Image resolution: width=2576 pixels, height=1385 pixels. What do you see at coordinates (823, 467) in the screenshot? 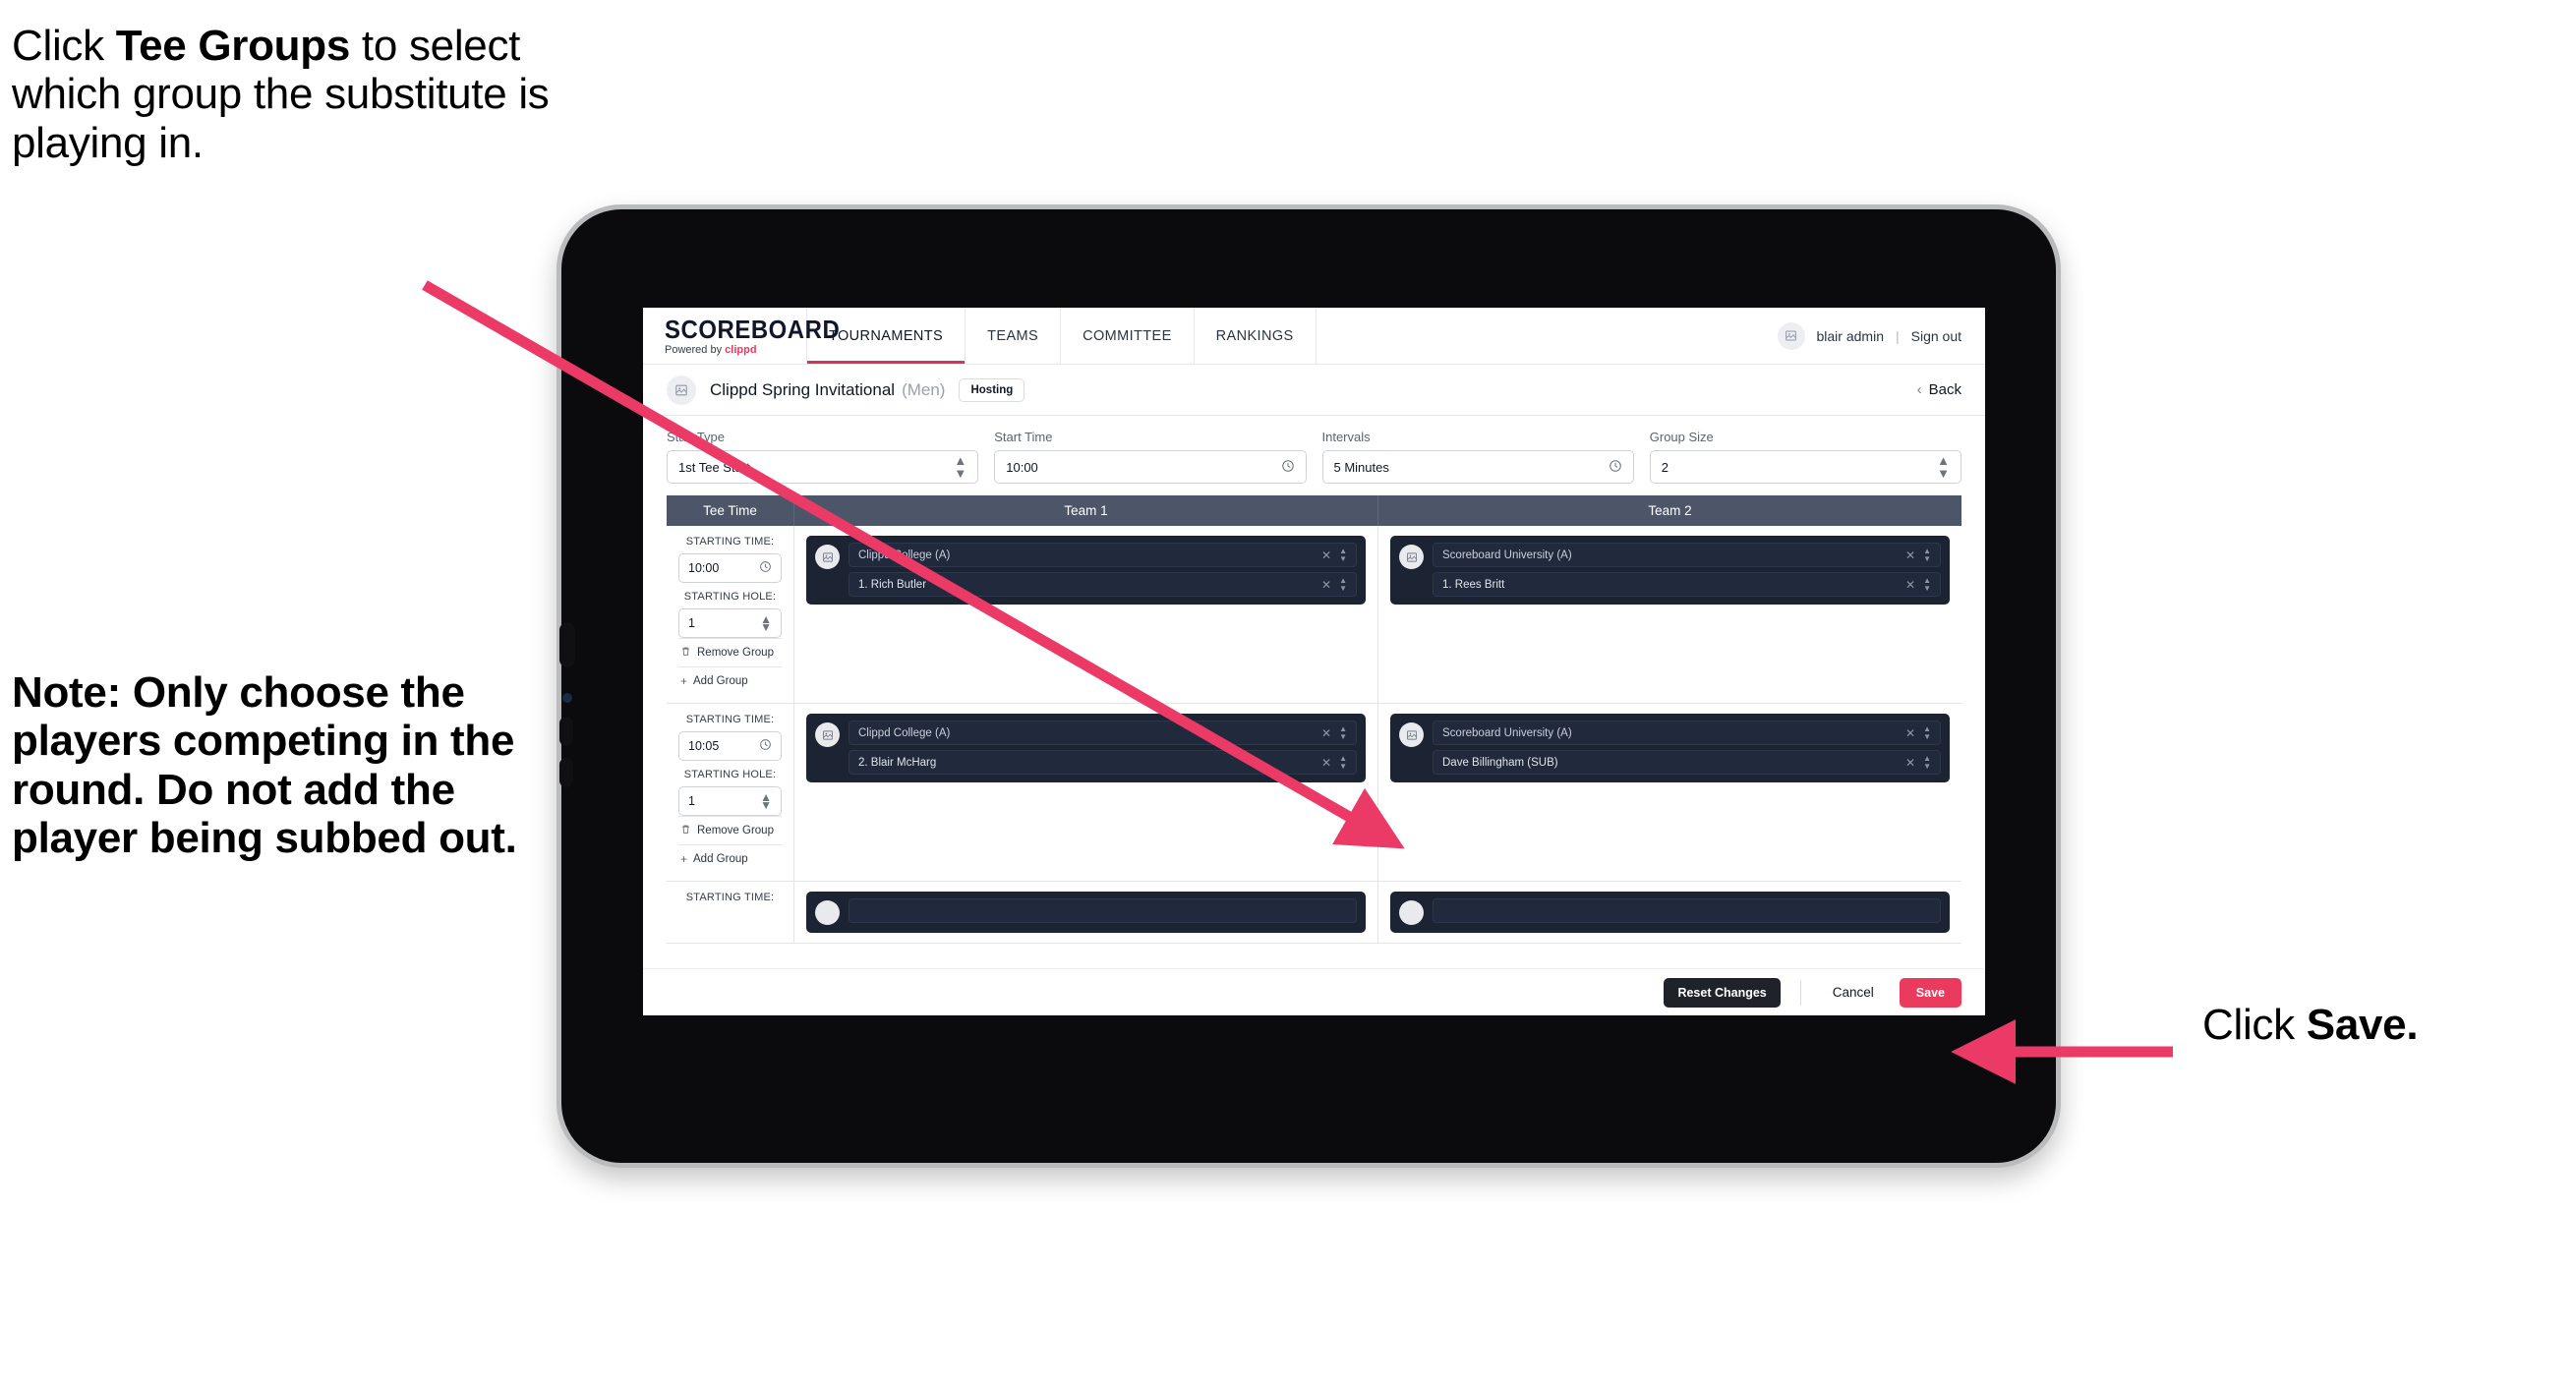
I see `start-type-select: 1st Tee Start ▲ ▼` at bounding box center [823, 467].